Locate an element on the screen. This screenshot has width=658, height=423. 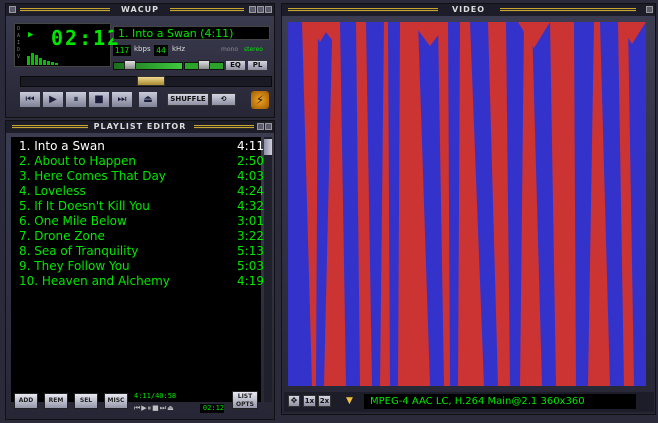
misc-button: MISC is located at coordinates (116, 401).